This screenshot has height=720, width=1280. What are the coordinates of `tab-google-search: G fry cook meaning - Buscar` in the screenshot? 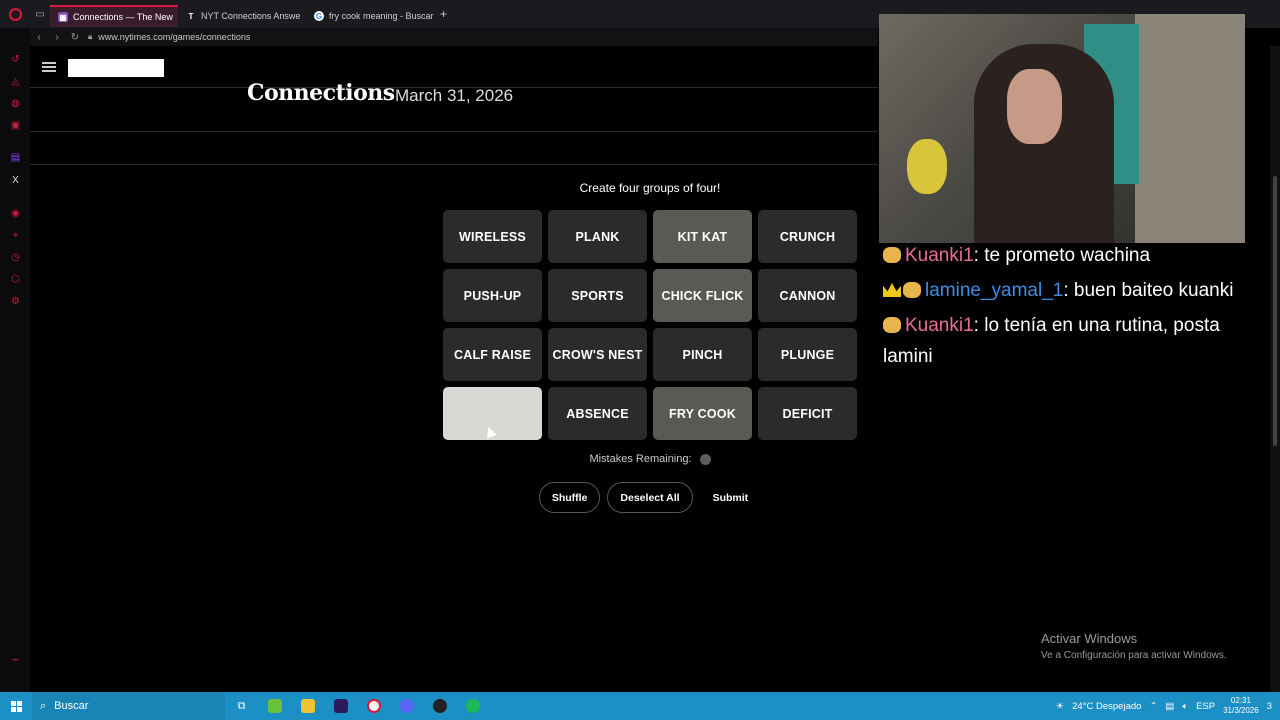 It's located at (370, 16).